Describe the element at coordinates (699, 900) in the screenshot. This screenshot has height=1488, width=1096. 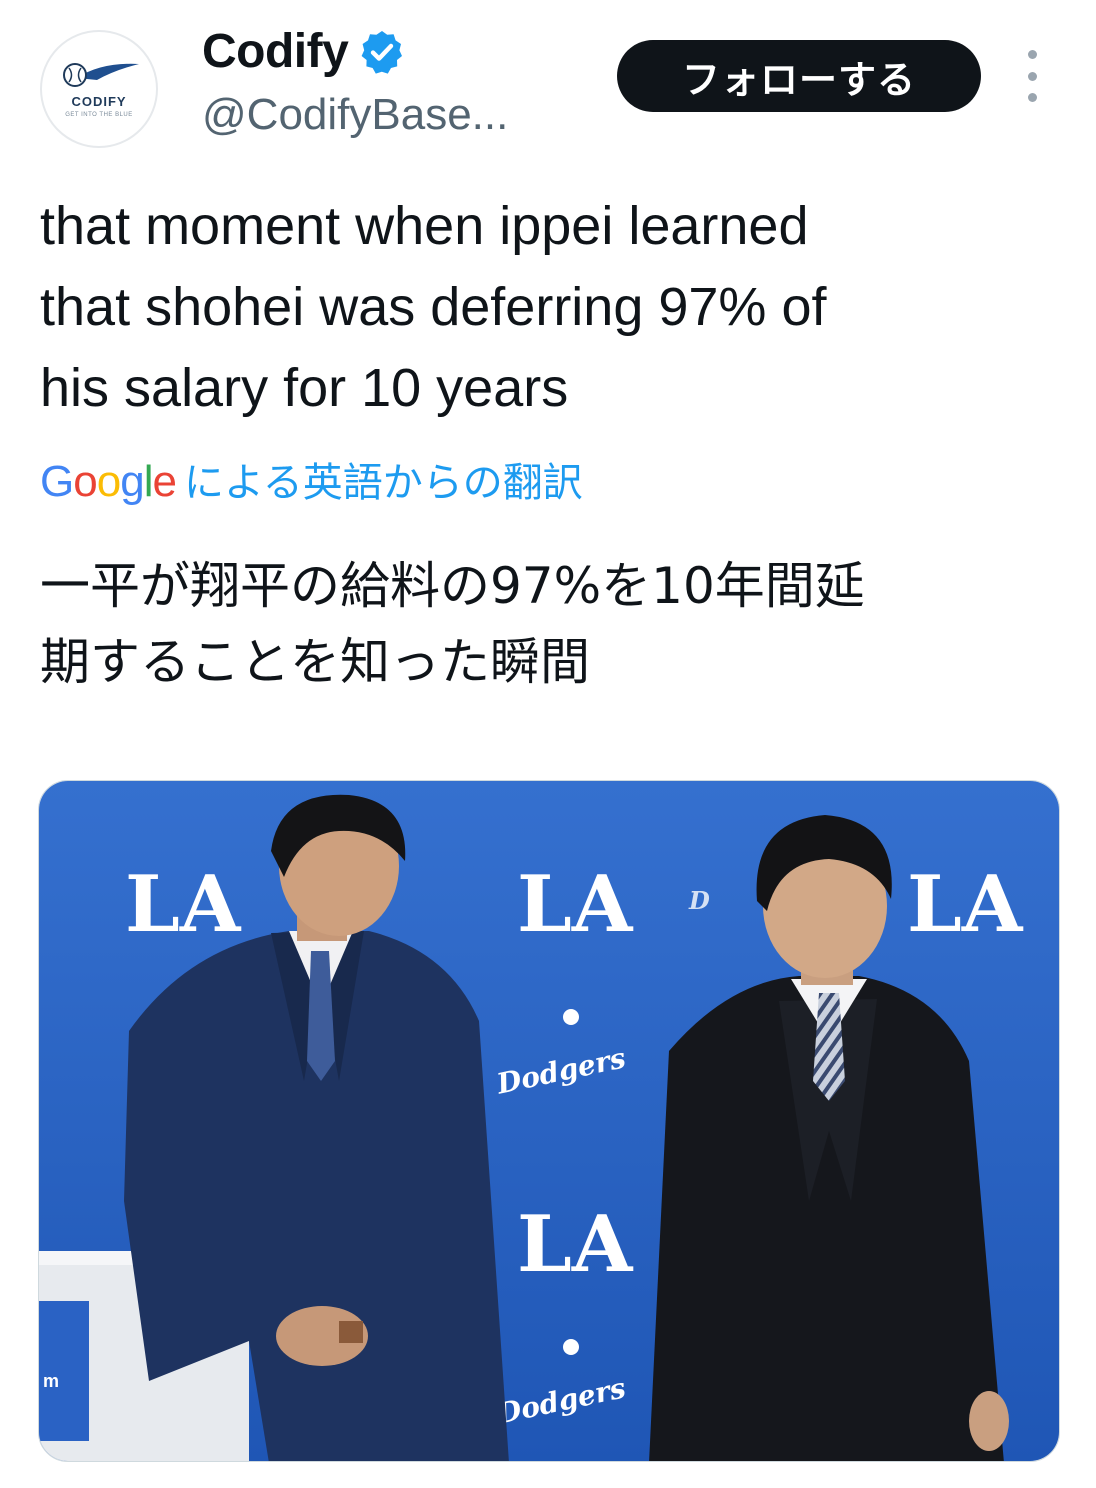
I see `dodgers-logo: D` at that location.